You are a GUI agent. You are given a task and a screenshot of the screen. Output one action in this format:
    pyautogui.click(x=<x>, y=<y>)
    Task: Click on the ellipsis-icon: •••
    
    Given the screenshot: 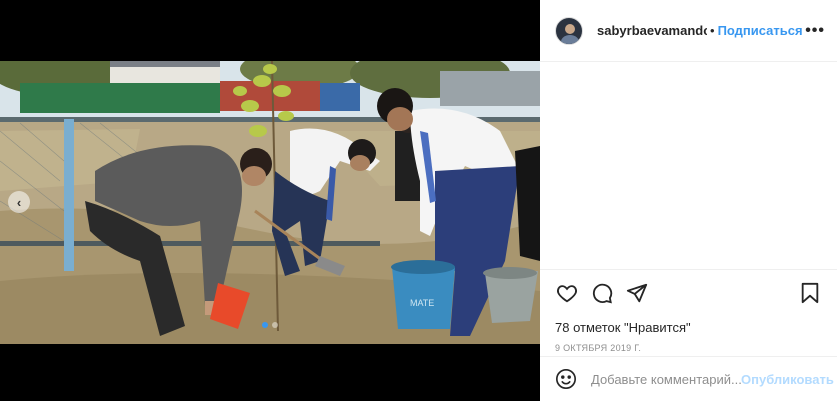 What is the action you would take?
    pyautogui.click(x=815, y=31)
    